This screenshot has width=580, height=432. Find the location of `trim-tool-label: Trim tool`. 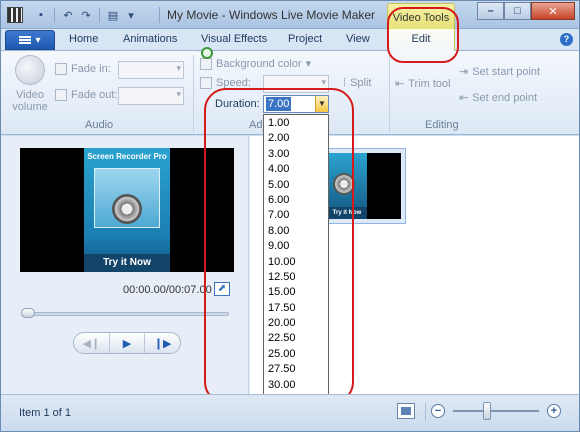

trim-tool-label: Trim tool is located at coordinates (429, 83).